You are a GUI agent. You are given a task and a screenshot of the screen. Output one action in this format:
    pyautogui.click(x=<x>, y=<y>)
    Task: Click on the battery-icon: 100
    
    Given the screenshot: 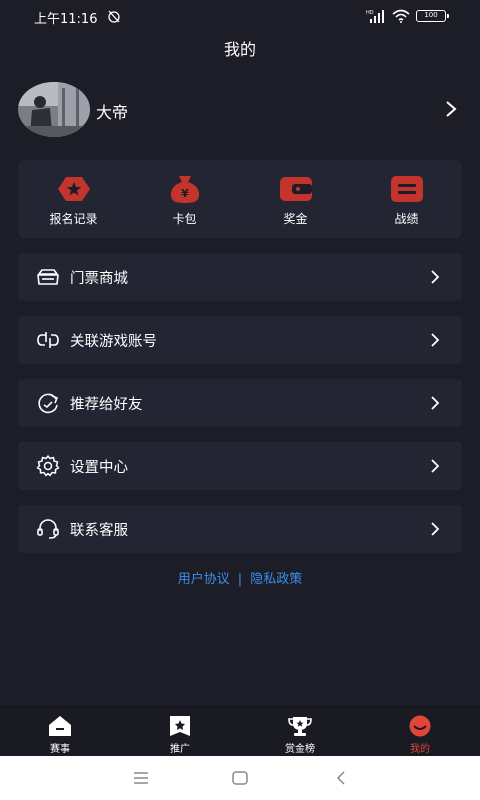 What is the action you would take?
    pyautogui.click(x=432, y=16)
    